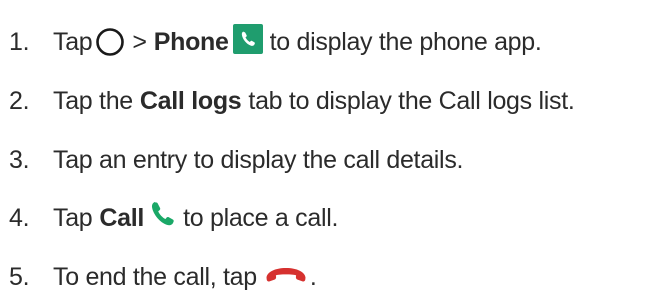  I want to click on step-text: Tap the, so click(93, 100).